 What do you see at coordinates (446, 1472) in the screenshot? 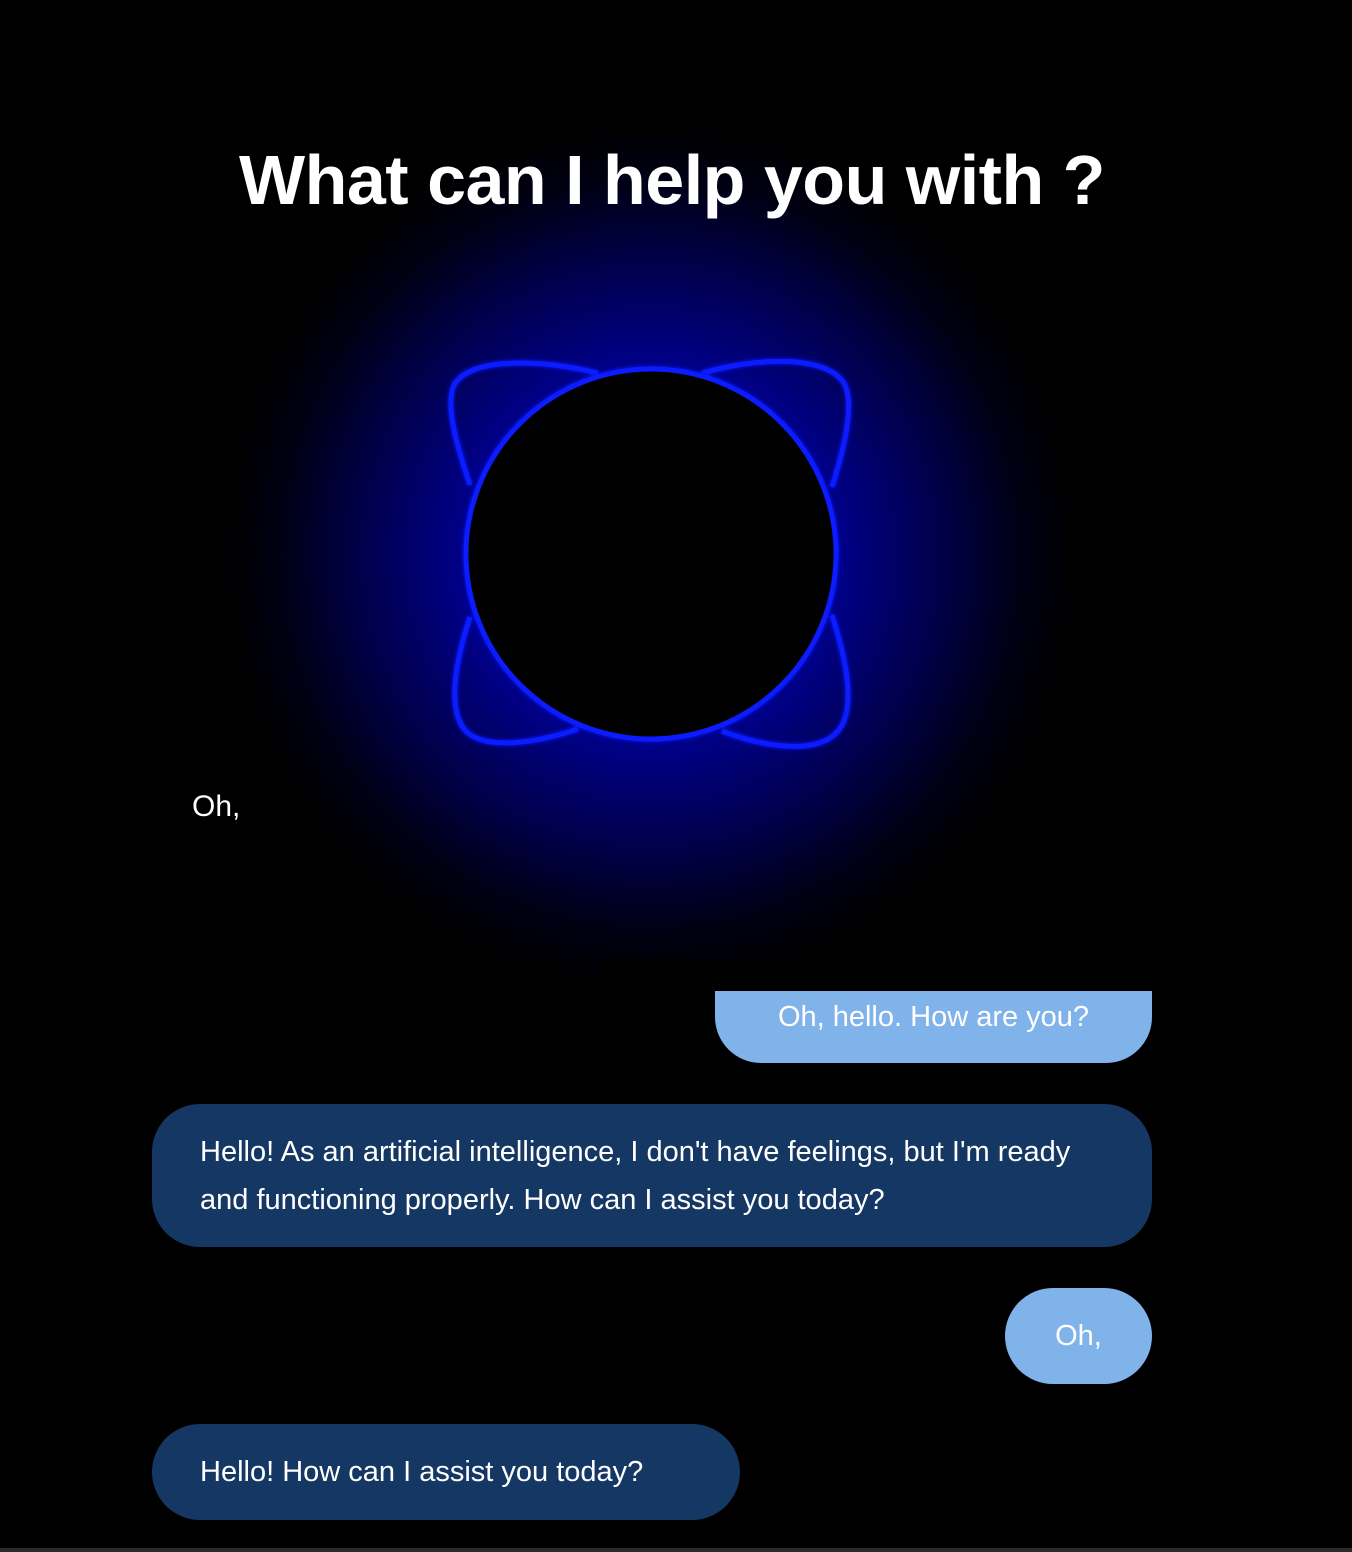
I see `assistant-message-bubble: Hello! How can I assist you today?` at bounding box center [446, 1472].